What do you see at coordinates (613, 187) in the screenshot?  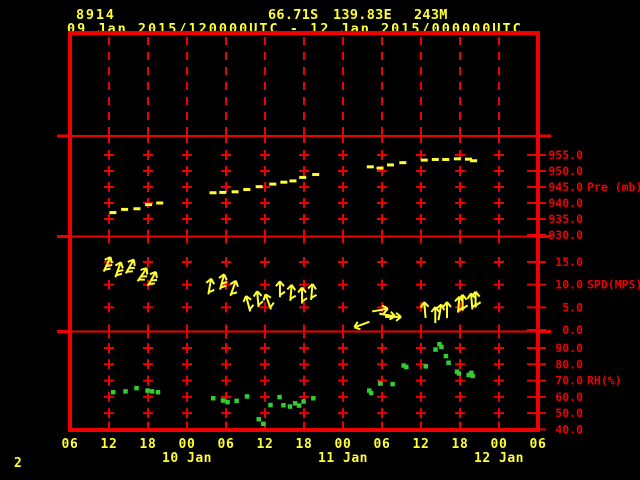 I see `pressure-unit-label: Pre (mb)` at bounding box center [613, 187].